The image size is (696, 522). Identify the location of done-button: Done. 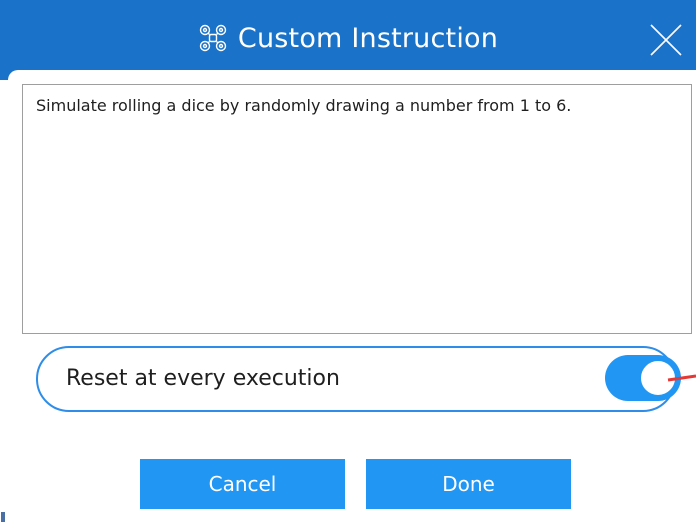
(468, 484).